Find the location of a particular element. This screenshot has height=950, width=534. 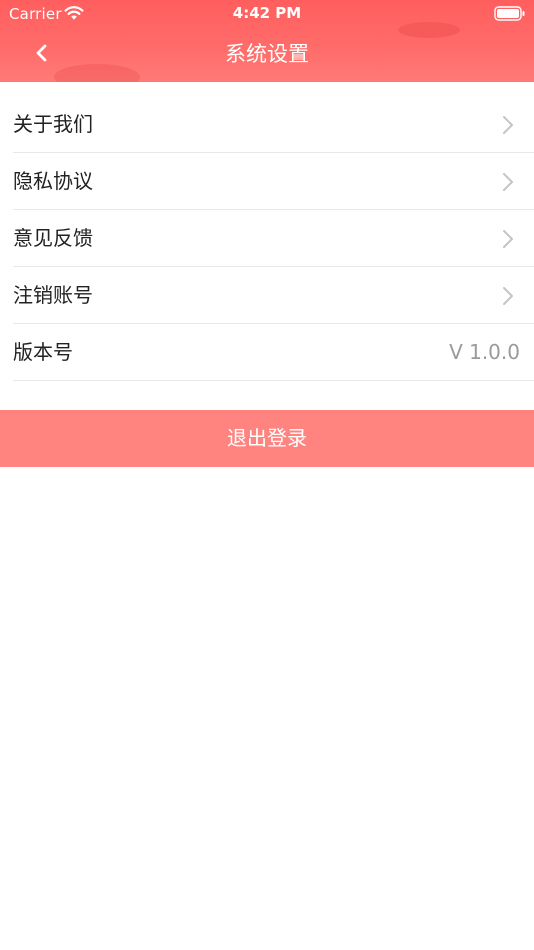

back-button is located at coordinates (42, 53).